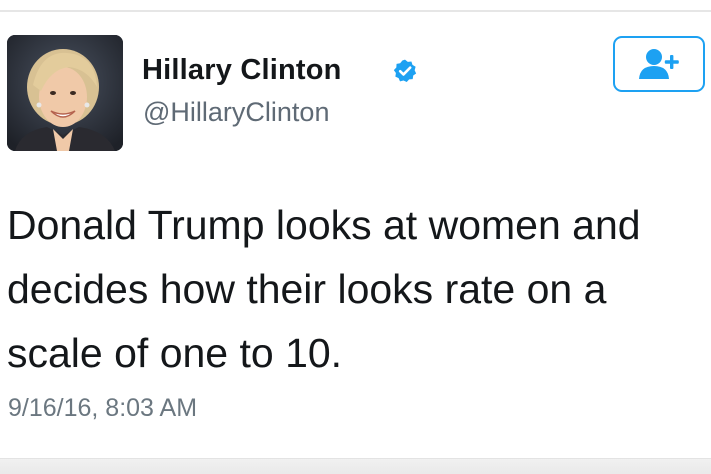 Image resolution: width=711 pixels, height=474 pixels. What do you see at coordinates (242, 70) in the screenshot?
I see `author-name: Hillary Clinton` at bounding box center [242, 70].